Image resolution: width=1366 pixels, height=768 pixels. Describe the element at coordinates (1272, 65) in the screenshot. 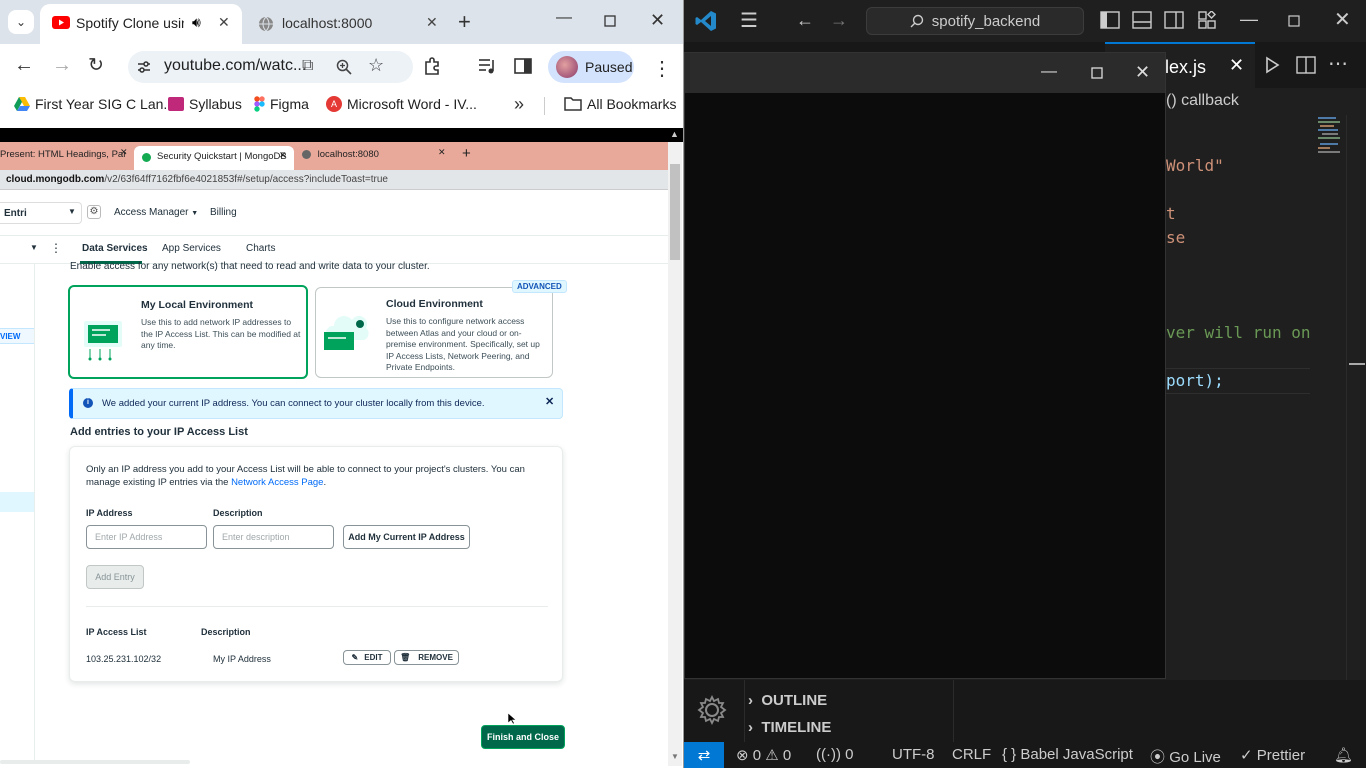

I see `run-icon` at that location.